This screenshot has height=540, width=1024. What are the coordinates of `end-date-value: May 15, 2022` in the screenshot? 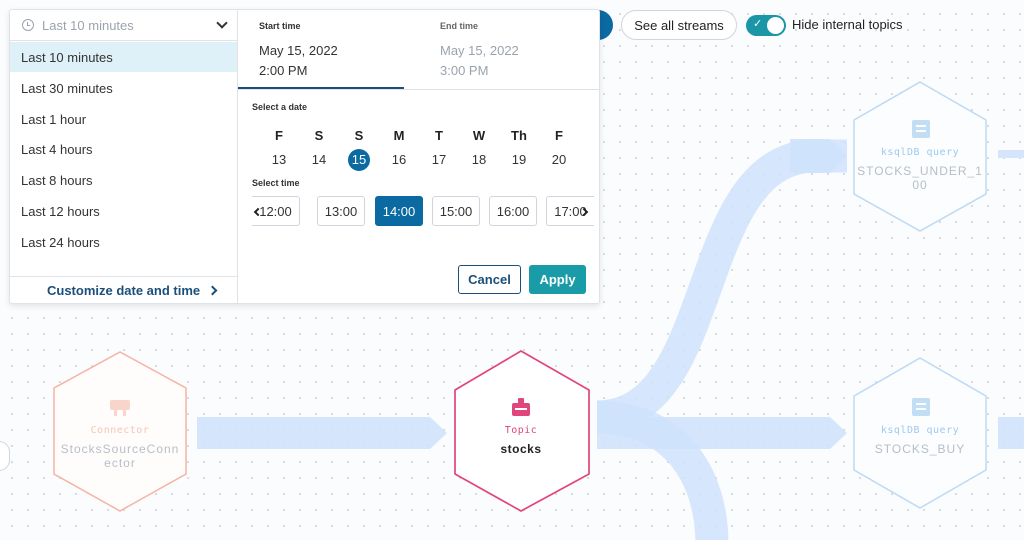 It's located at (479, 50).